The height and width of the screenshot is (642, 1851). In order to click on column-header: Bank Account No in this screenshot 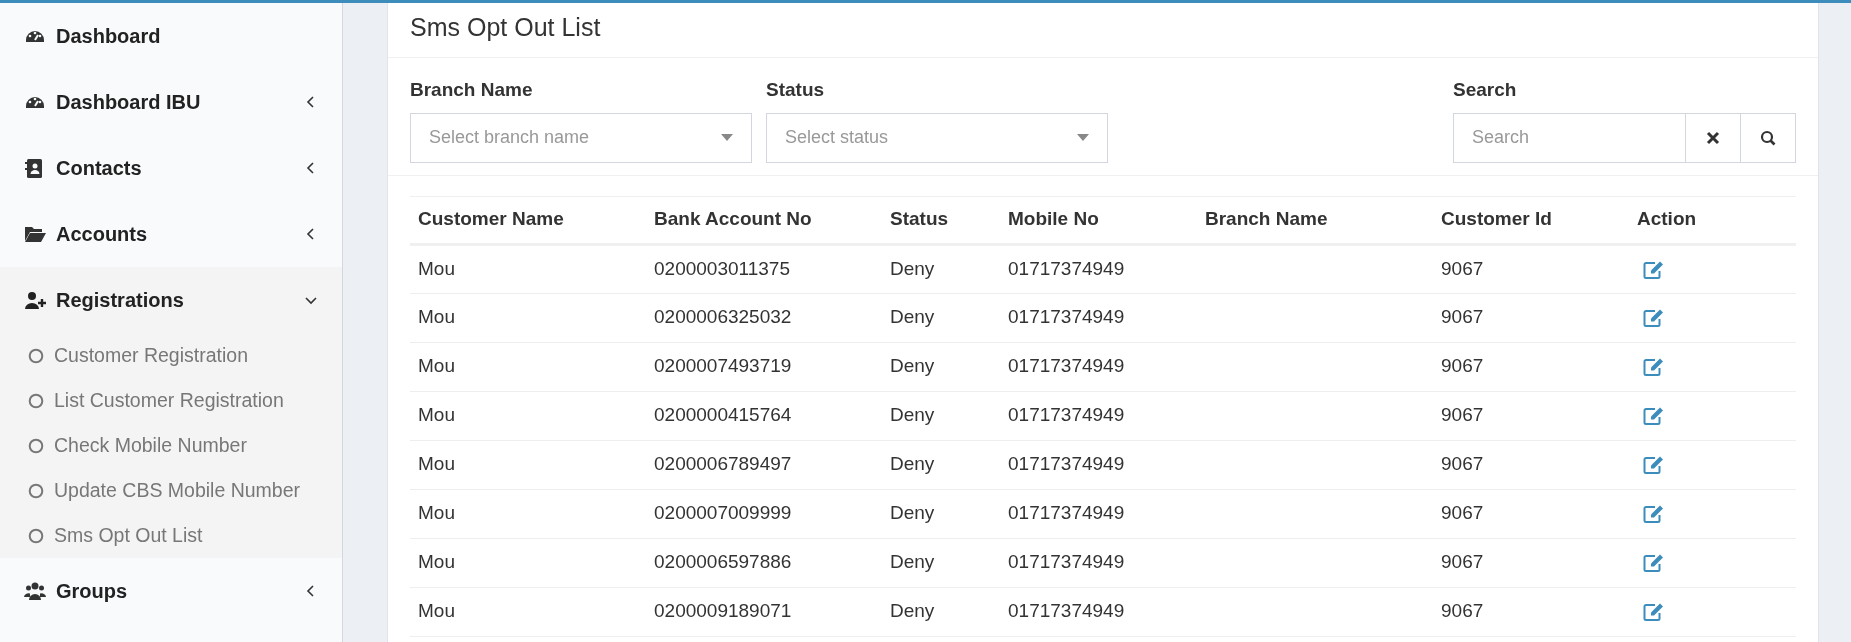, I will do `click(764, 220)`.